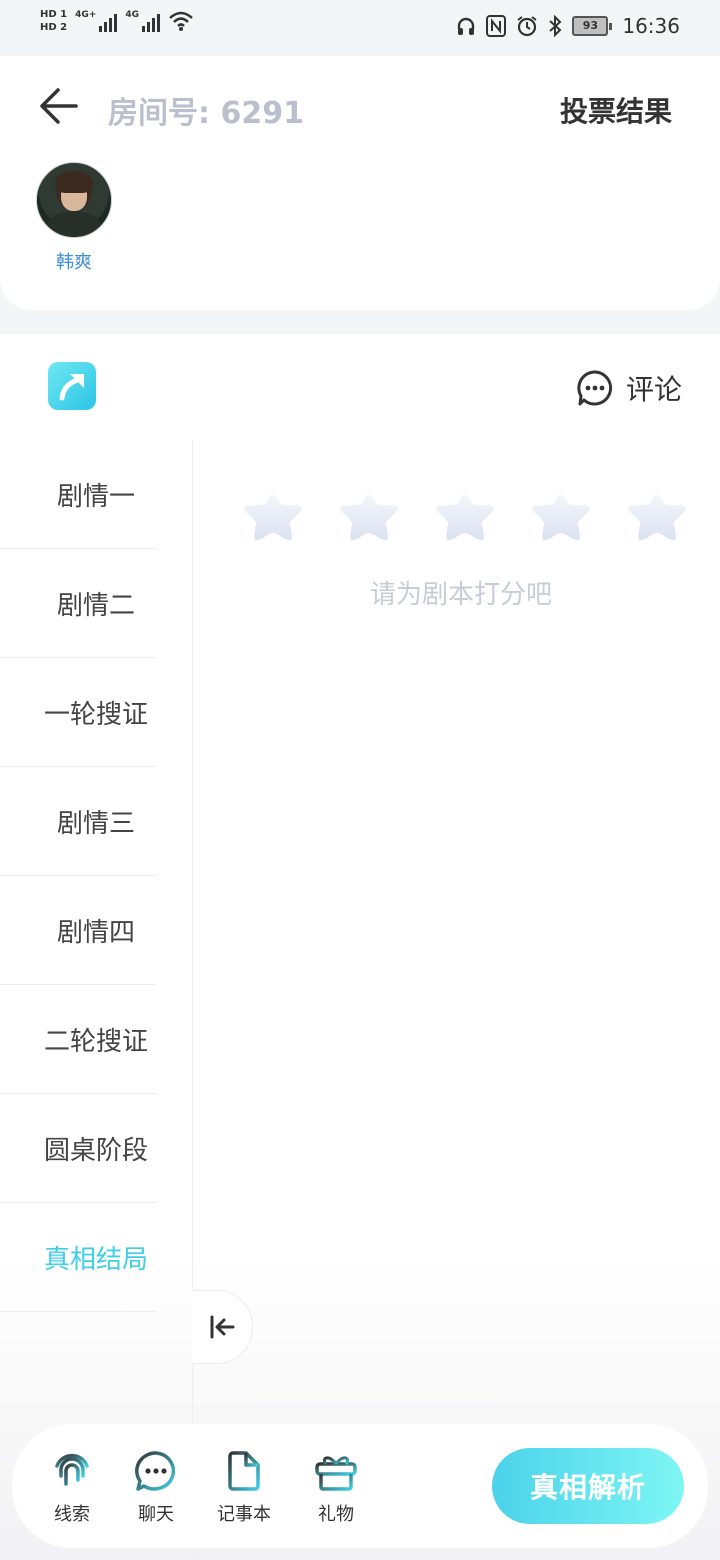 The image size is (720, 1560). I want to click on vote-result-button: 投票结果, so click(616, 110).